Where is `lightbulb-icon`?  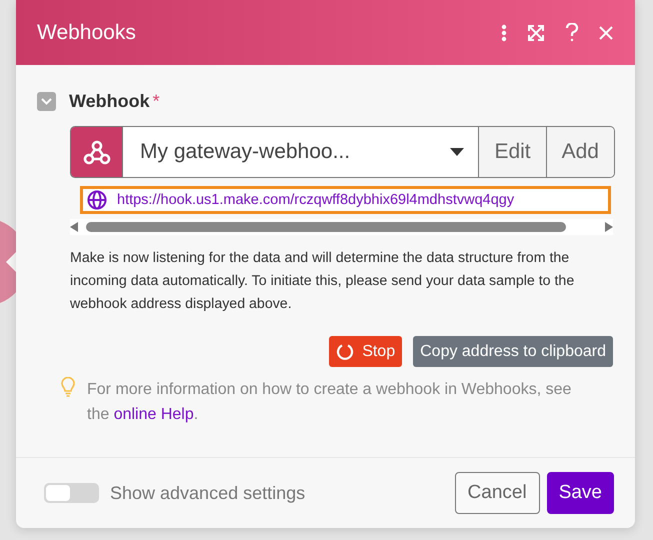
lightbulb-icon is located at coordinates (68, 387).